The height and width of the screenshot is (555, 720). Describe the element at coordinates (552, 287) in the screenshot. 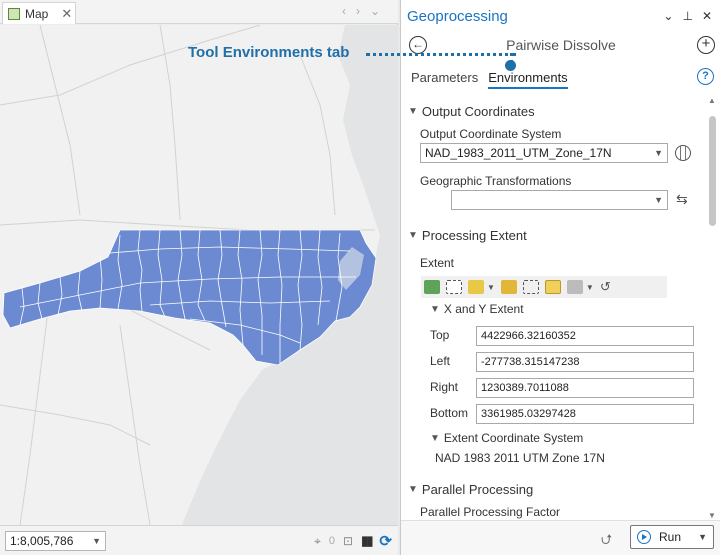

I see `union-icon` at that location.